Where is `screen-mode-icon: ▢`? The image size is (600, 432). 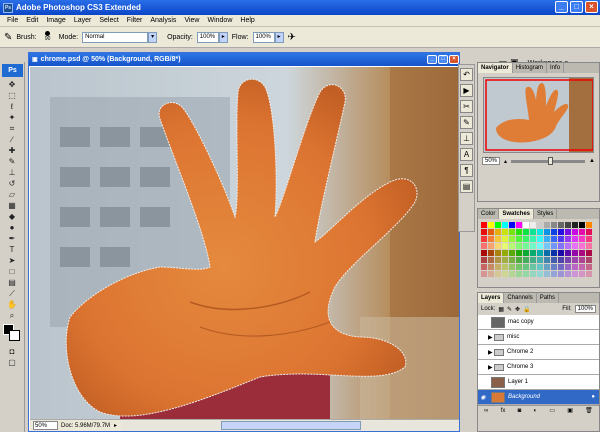
screen-mode-icon: ▢ is located at coordinates (12, 363).